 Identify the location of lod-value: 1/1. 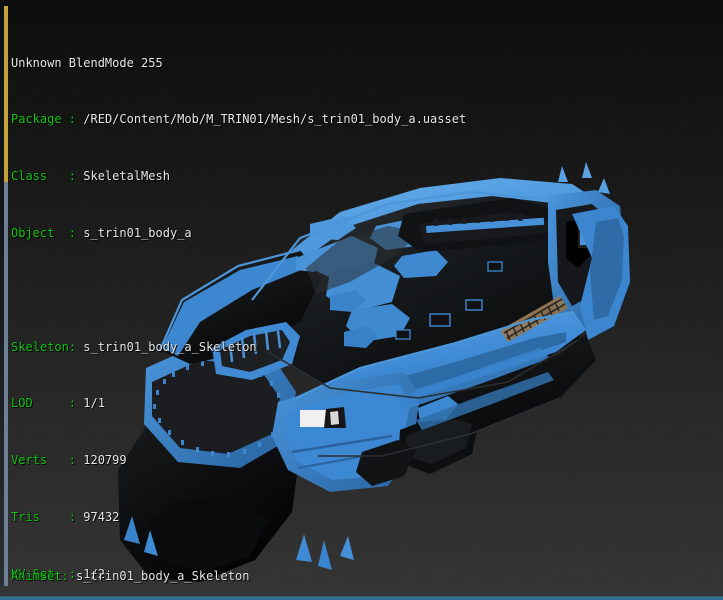
(94, 403).